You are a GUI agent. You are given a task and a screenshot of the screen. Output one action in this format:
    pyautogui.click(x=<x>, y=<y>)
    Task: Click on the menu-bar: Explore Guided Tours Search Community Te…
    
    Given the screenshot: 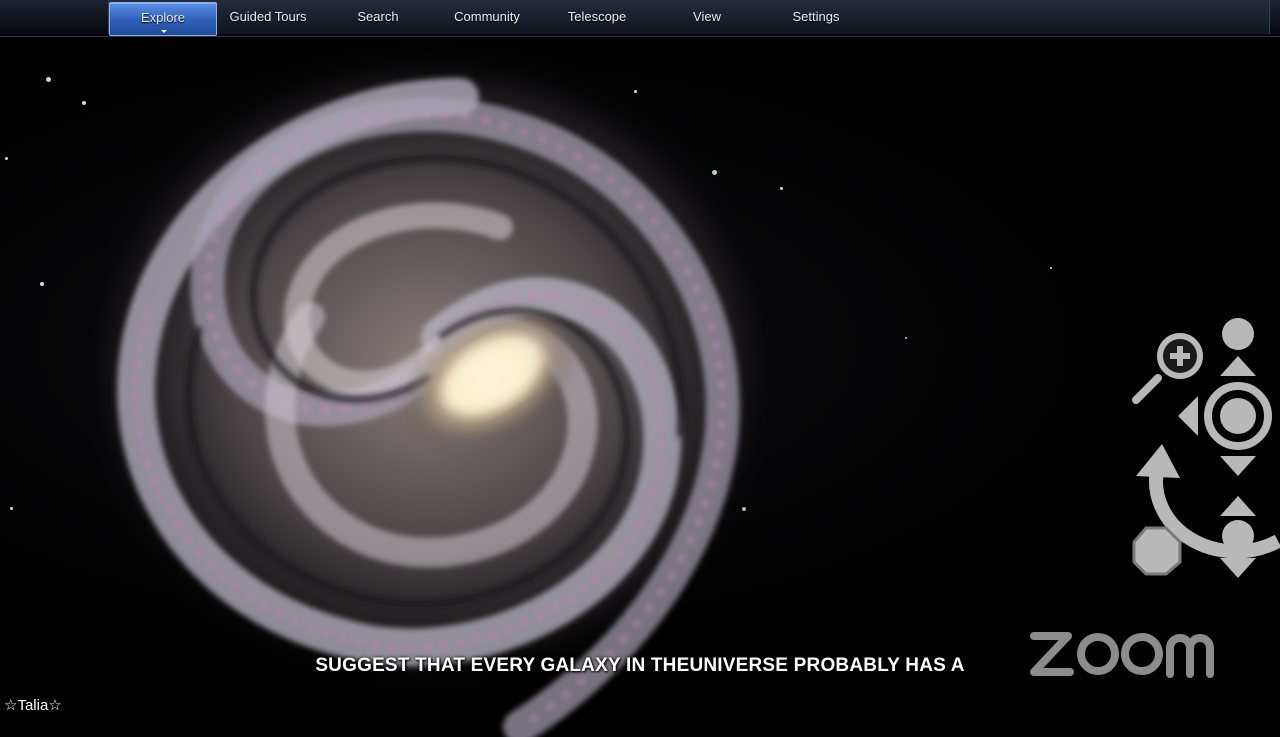 What is the action you would take?
    pyautogui.click(x=640, y=18)
    